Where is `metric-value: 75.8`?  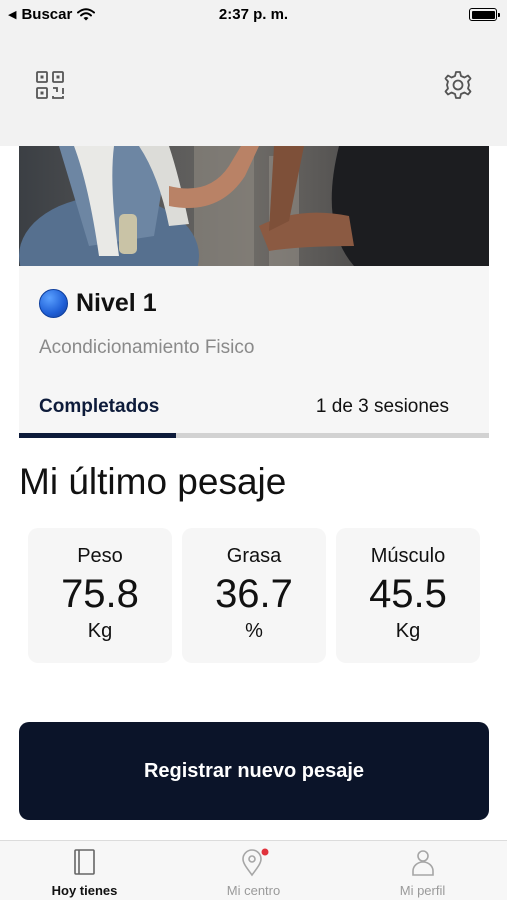 metric-value: 75.8 is located at coordinates (100, 594).